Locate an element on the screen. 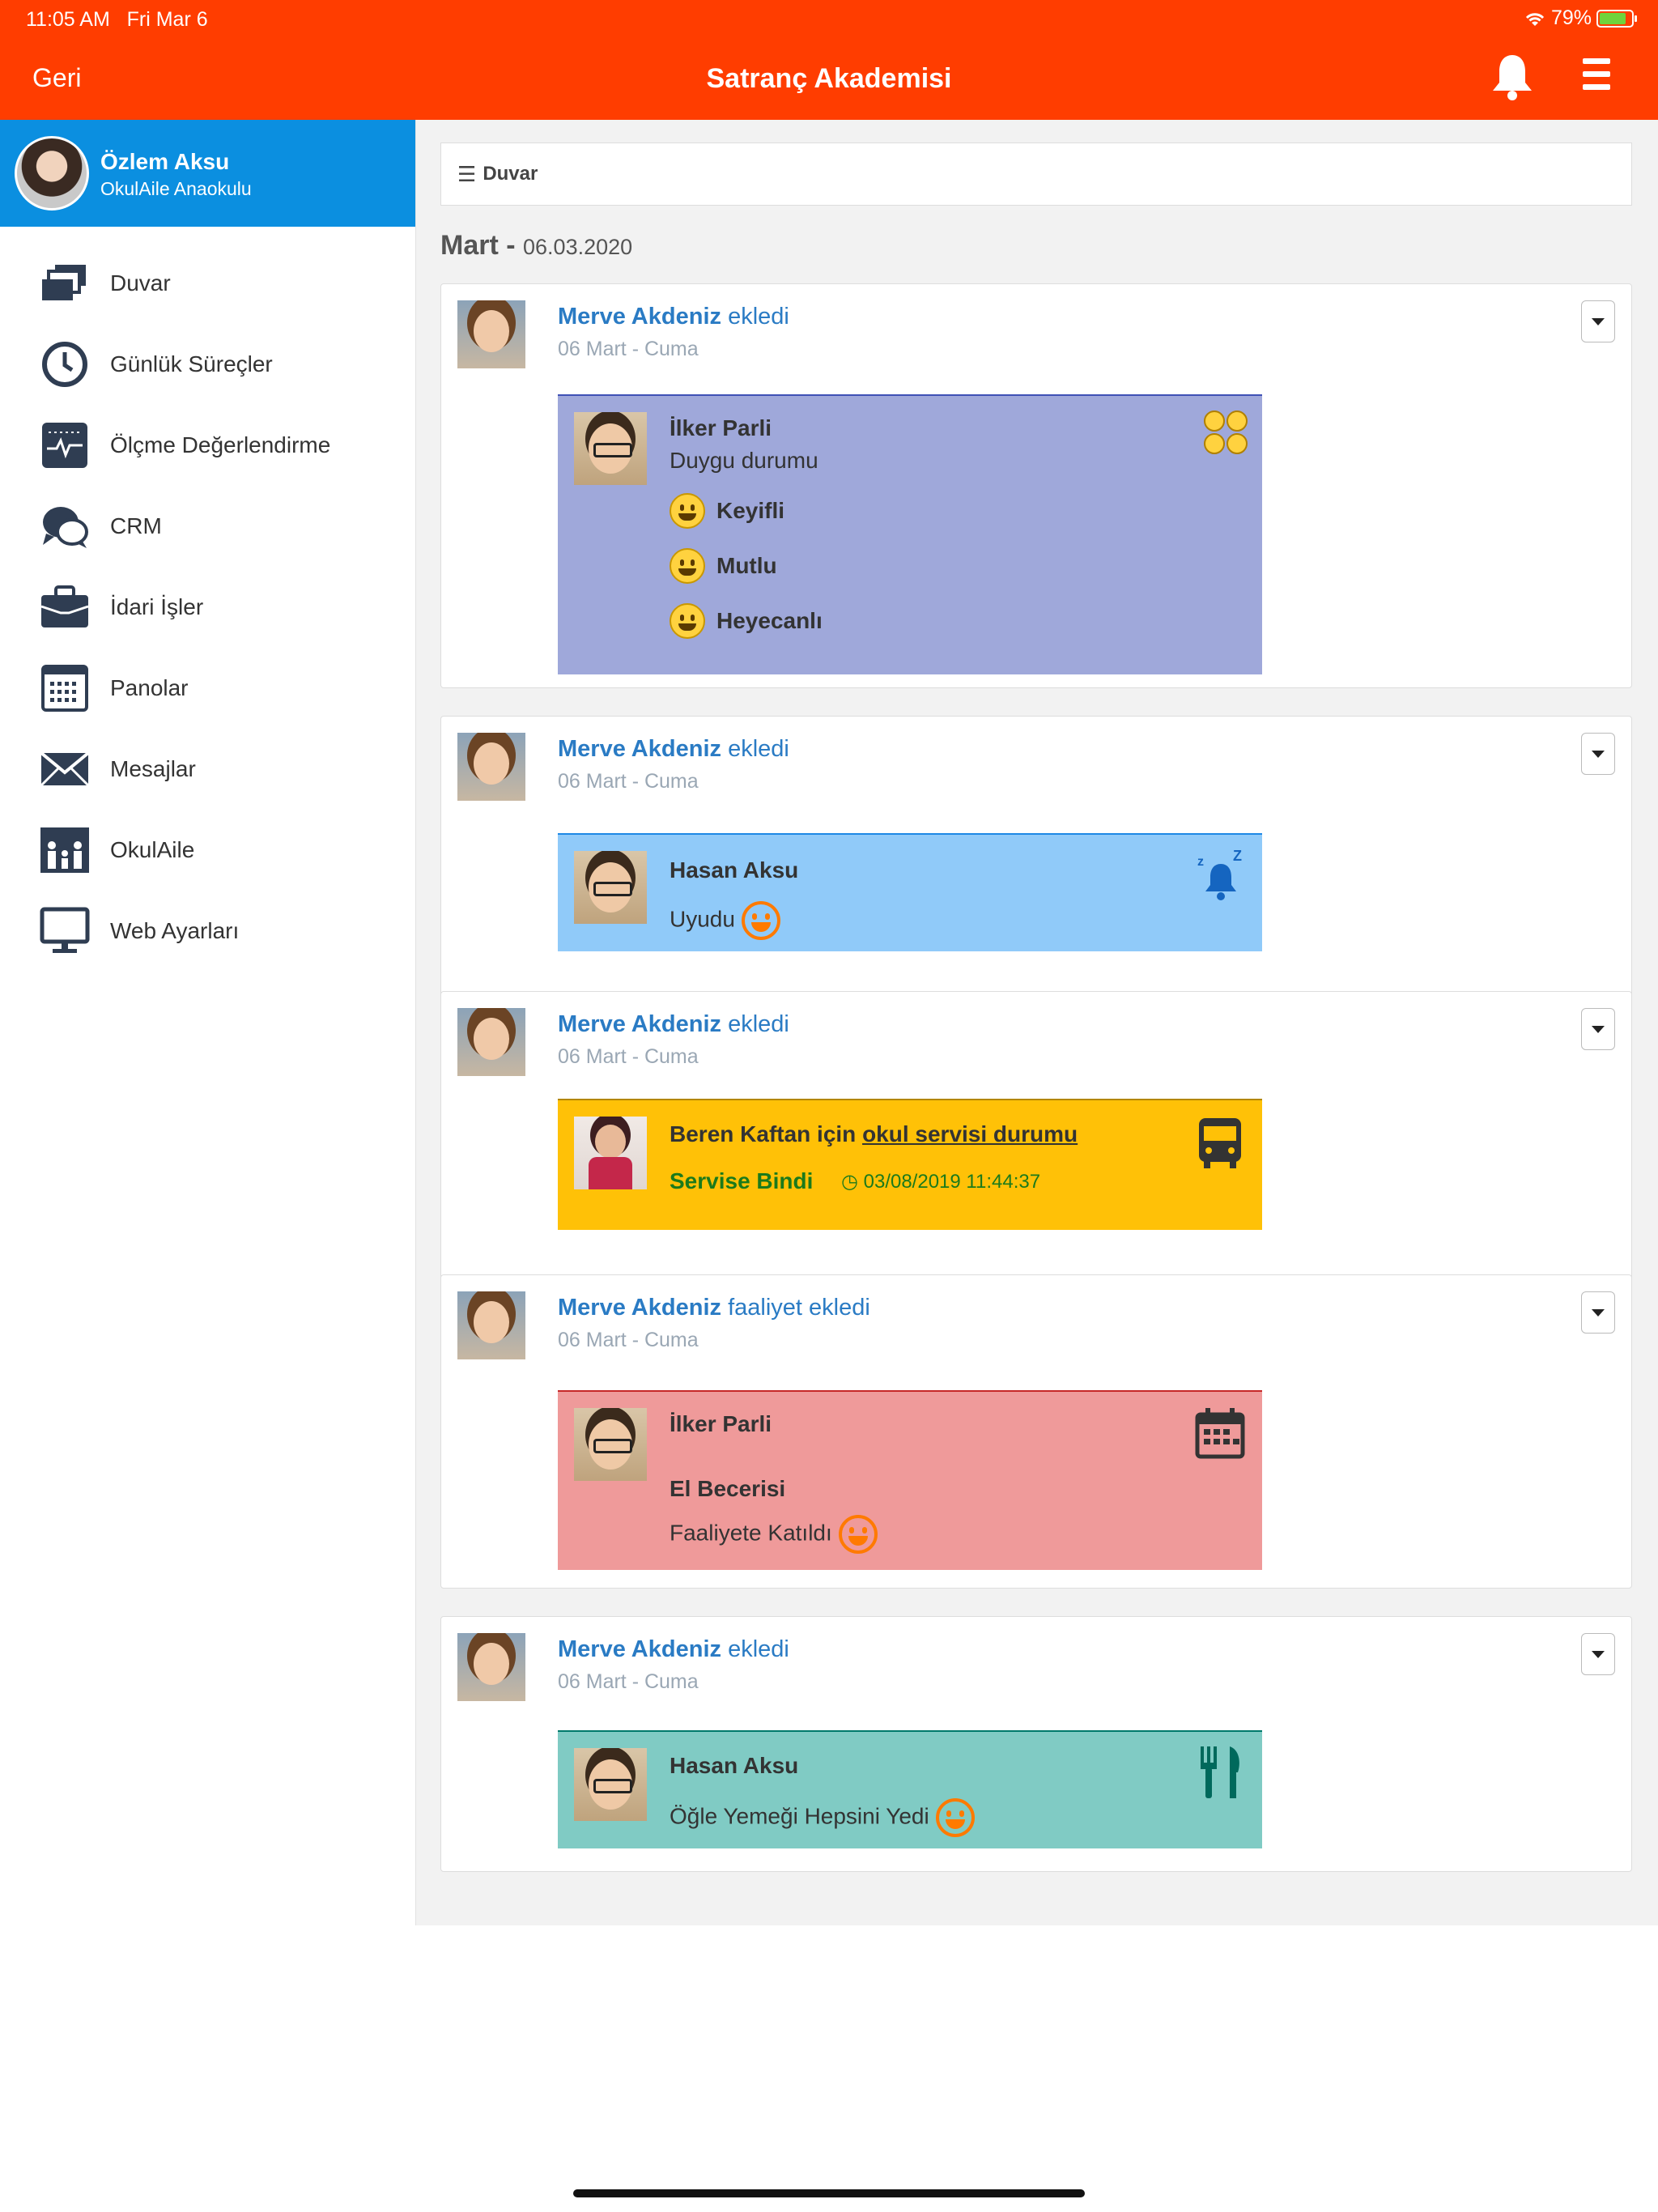 This screenshot has height=2212, width=1658. list-icon: ☰ is located at coordinates (467, 174).